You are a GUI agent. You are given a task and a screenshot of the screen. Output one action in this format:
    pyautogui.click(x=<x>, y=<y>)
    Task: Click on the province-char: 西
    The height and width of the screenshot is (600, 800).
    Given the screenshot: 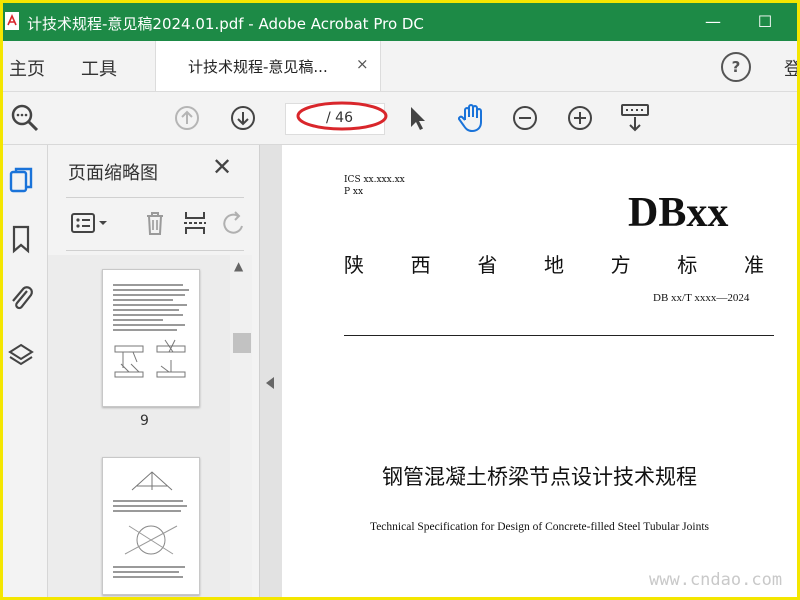 What is the action you would take?
    pyautogui.click(x=420, y=265)
    